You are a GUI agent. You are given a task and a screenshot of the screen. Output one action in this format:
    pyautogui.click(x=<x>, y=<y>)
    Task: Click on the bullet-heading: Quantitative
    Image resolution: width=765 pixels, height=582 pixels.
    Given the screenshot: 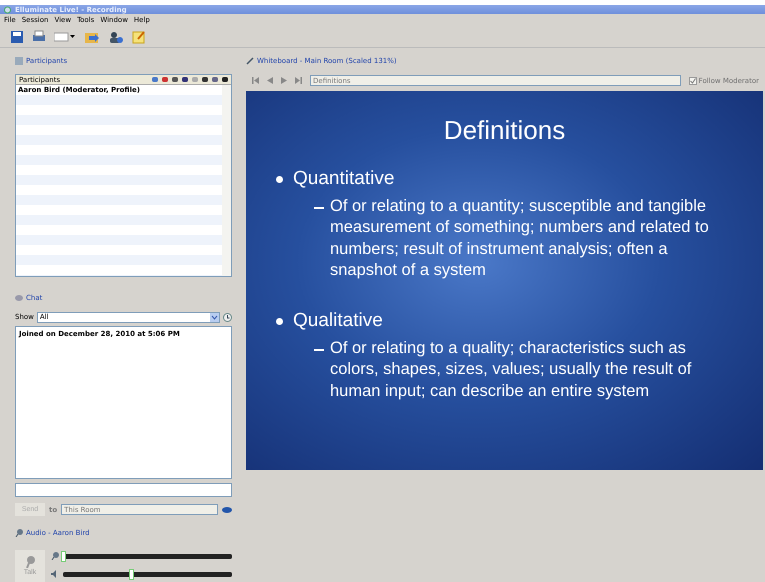 What is the action you would take?
    pyautogui.click(x=343, y=179)
    